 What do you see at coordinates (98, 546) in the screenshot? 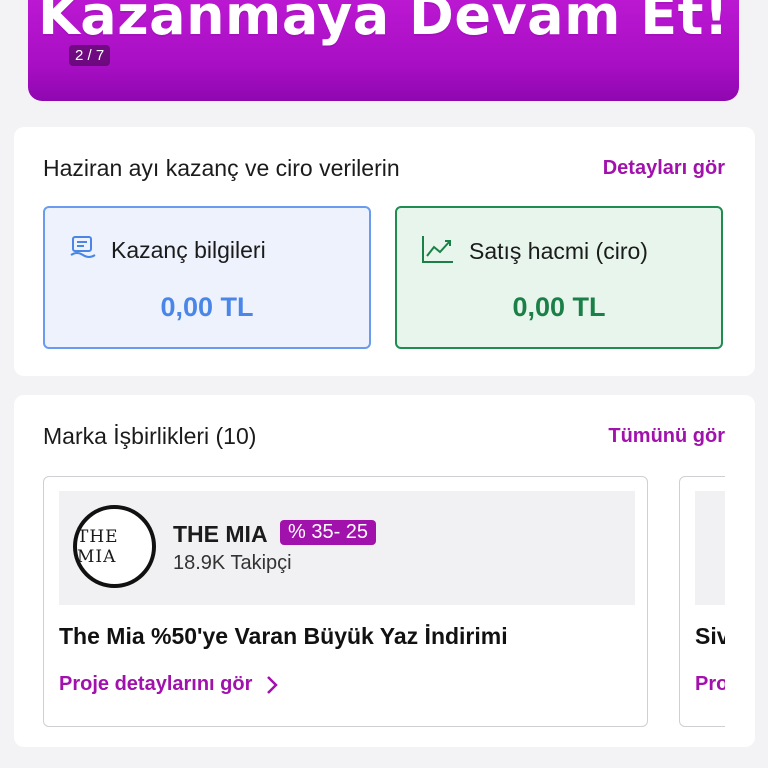
I see `brand-logo-text: THE MIA` at bounding box center [98, 546].